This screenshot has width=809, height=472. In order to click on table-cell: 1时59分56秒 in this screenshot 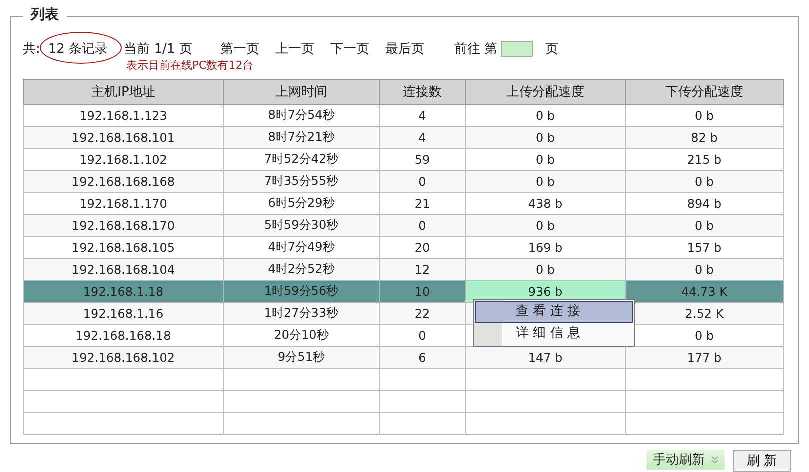, I will do `click(301, 291)`.